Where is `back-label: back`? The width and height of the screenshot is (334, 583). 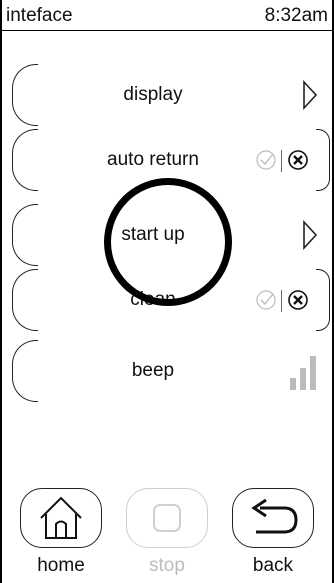 back-label: back is located at coordinates (273, 565).